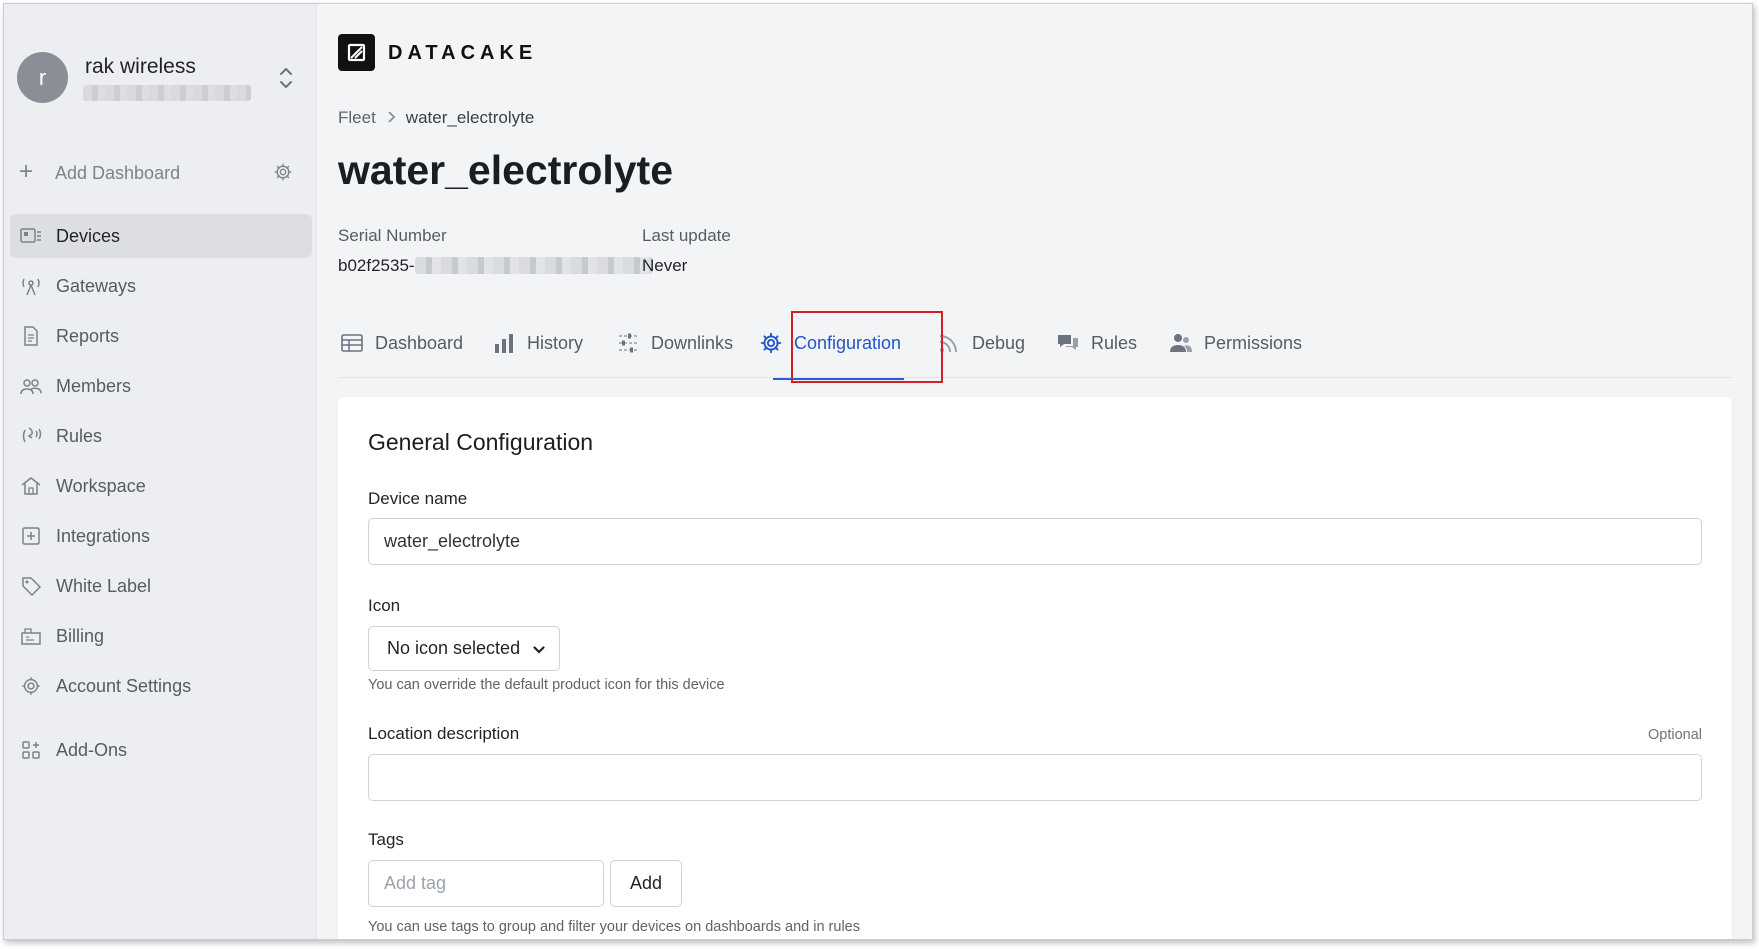  I want to click on location-description-input, so click(1035, 777).